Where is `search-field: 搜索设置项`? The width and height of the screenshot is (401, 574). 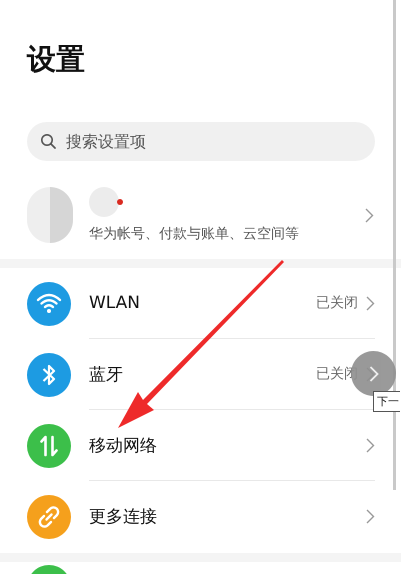 search-field: 搜索设置项 is located at coordinates (201, 141).